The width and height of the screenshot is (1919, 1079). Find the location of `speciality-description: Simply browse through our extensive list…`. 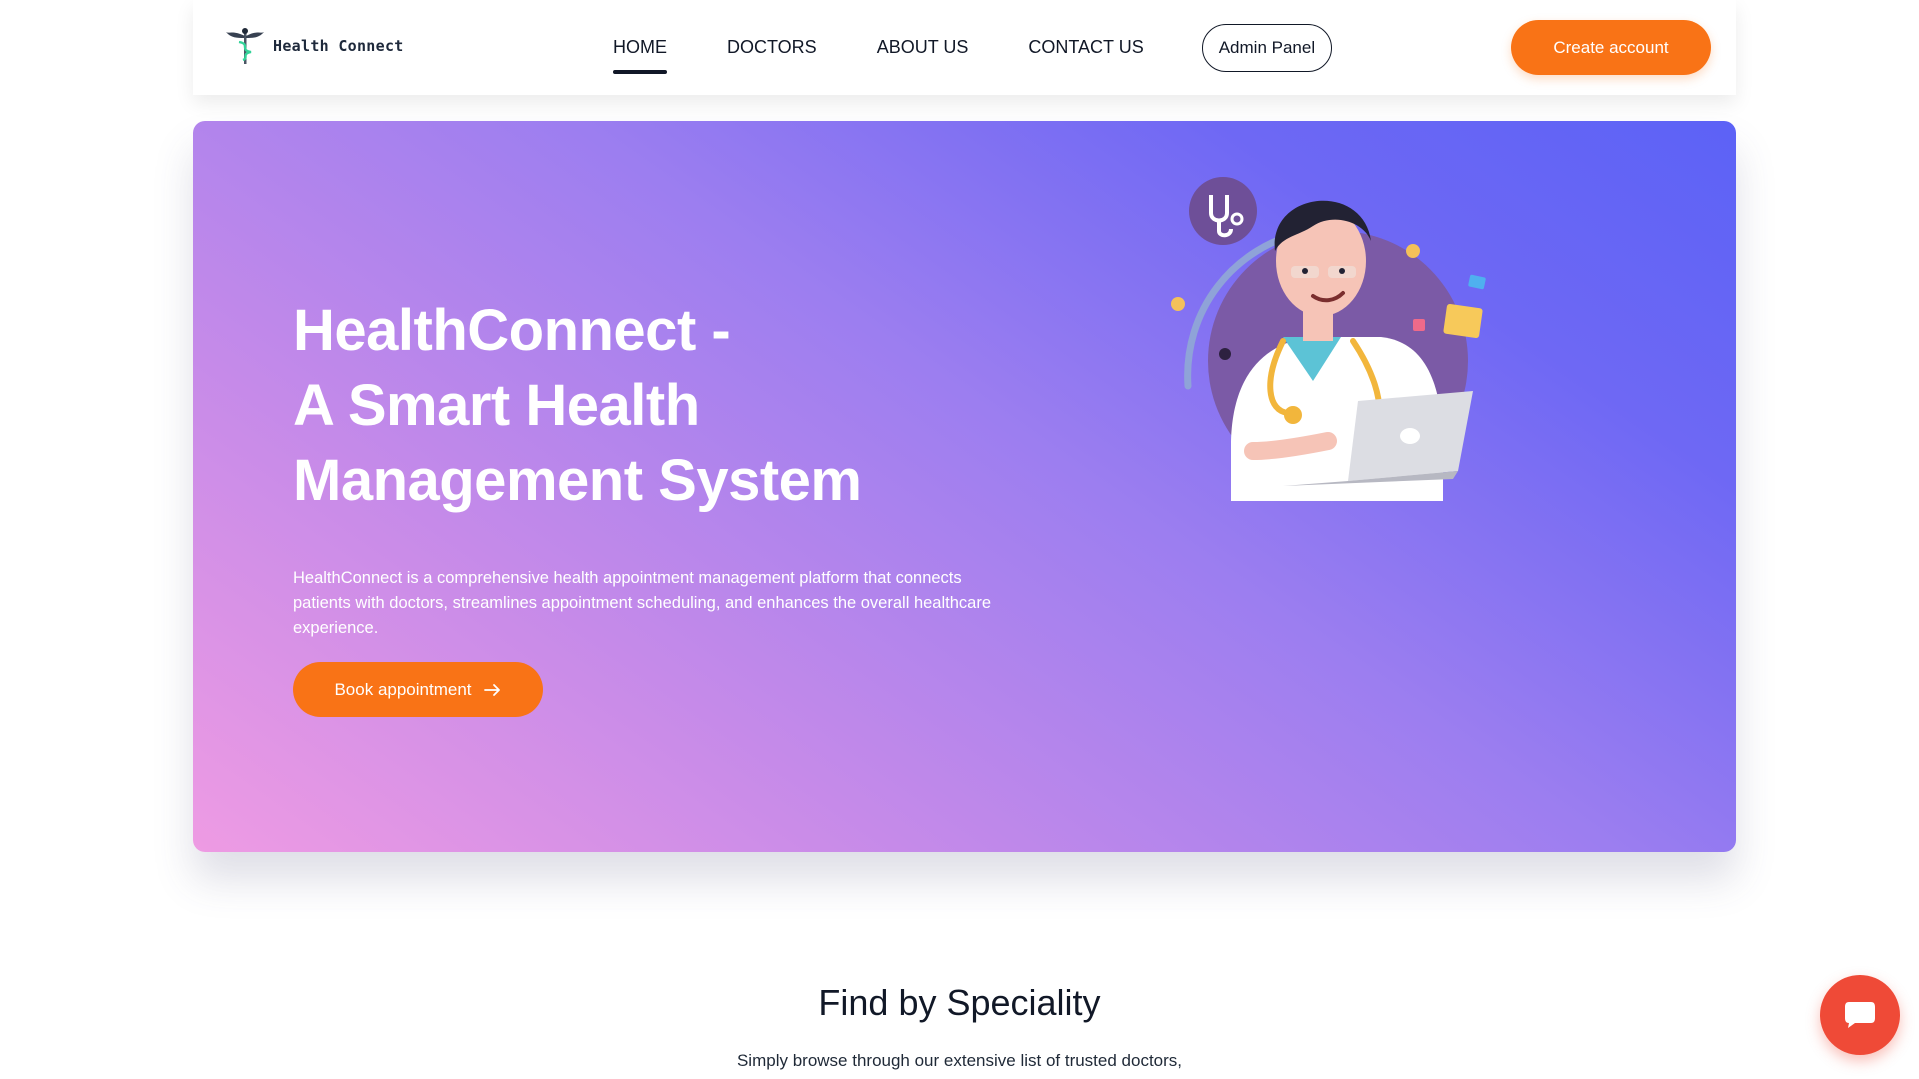

speciality-description: Simply browse through our extensive list… is located at coordinates (959, 1060).